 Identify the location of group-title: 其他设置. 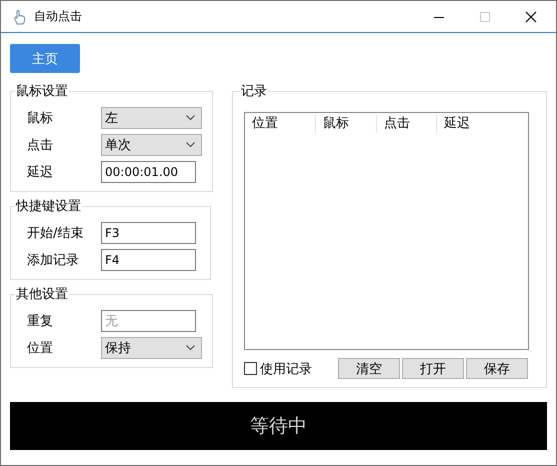
(42, 294).